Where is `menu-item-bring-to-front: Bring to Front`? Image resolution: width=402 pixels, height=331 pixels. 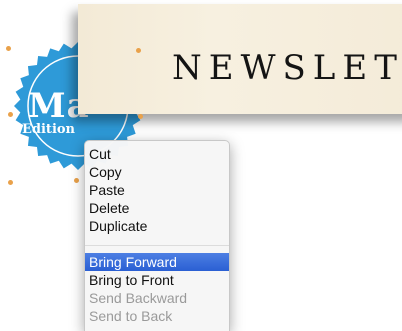
menu-item-bring-to-front: Bring to Front is located at coordinates (157, 280).